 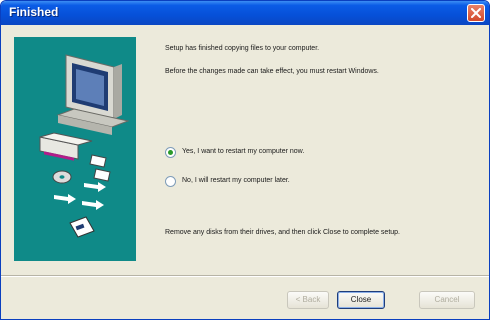 What do you see at coordinates (236, 180) in the screenshot?
I see `restart-later-label: No, I will restart my computer later.` at bounding box center [236, 180].